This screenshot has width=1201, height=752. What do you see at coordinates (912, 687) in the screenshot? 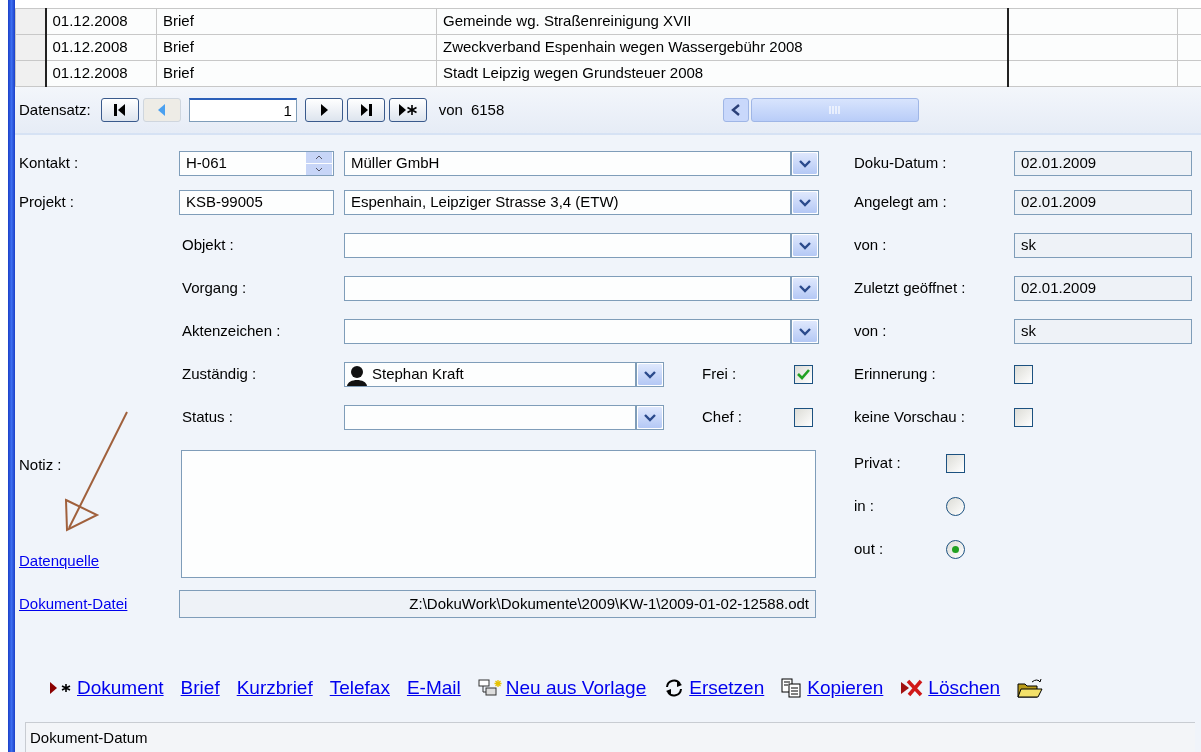
I see `delete-icon` at bounding box center [912, 687].